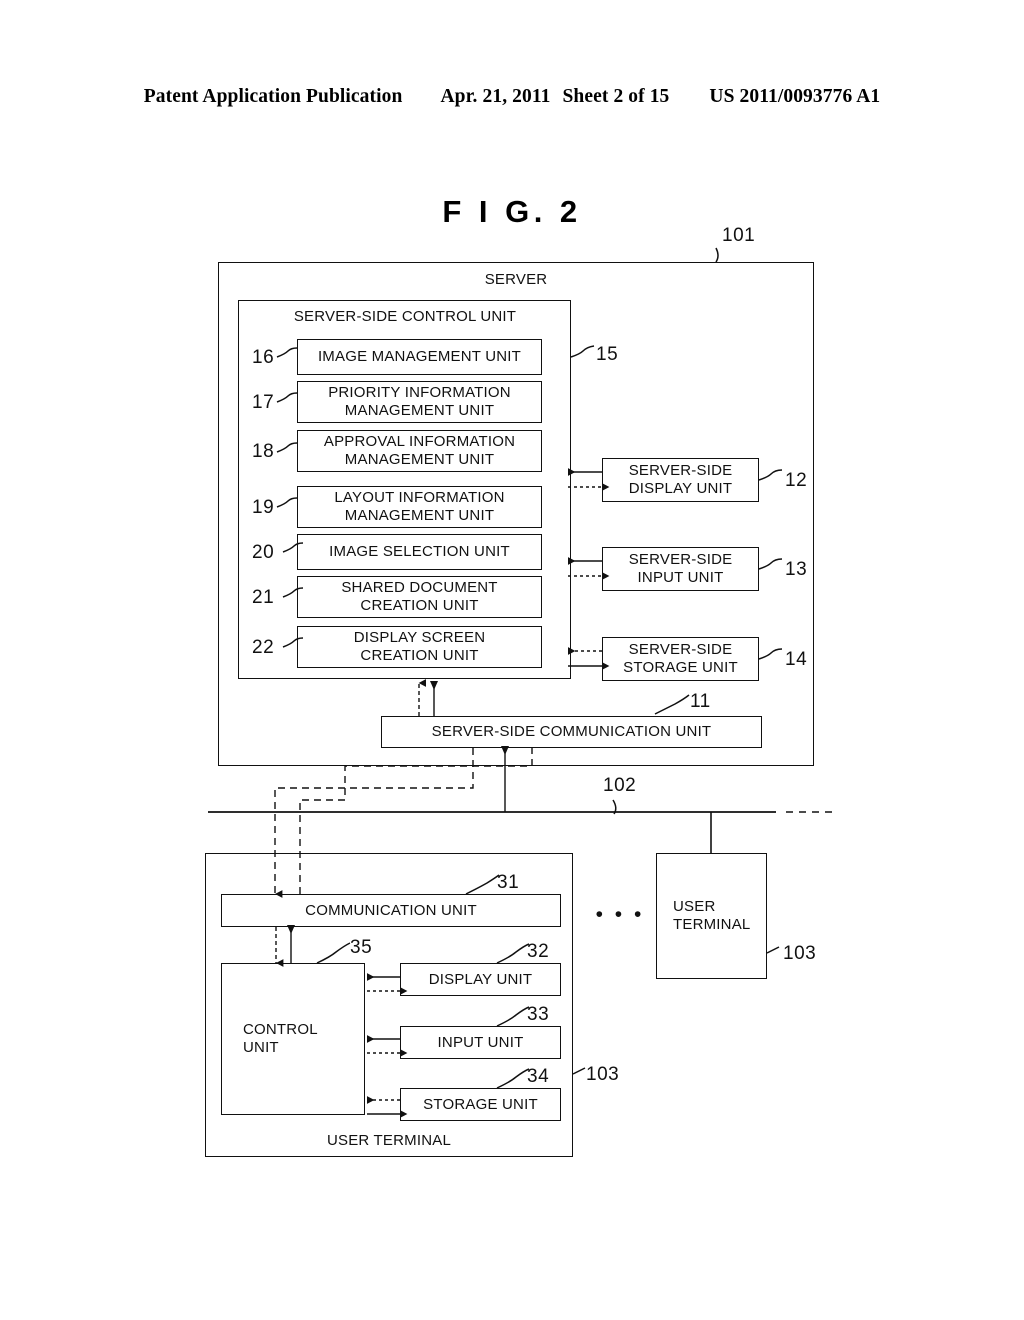 This screenshot has width=1024, height=1320. Describe the element at coordinates (773, 950) in the screenshot. I see `leader-103-other` at that location.